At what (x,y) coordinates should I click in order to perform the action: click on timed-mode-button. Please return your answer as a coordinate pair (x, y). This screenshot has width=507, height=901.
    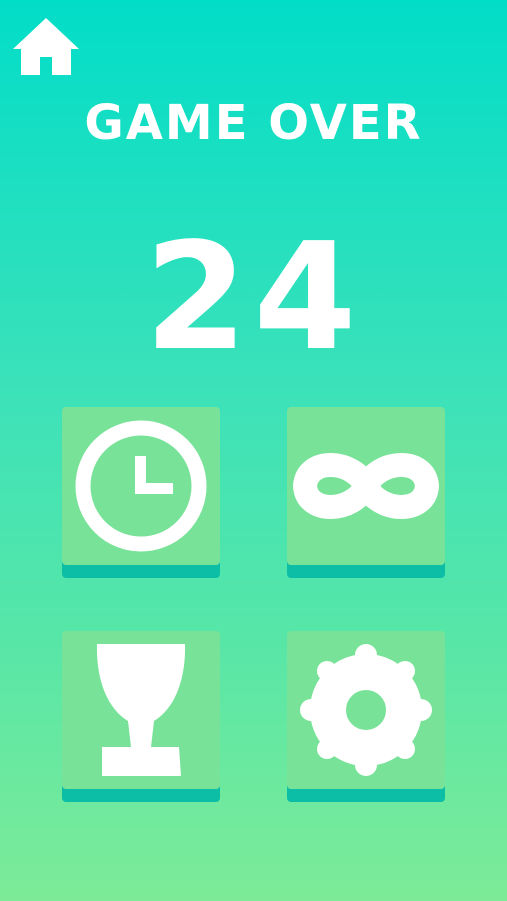
    Looking at the image, I should click on (141, 492).